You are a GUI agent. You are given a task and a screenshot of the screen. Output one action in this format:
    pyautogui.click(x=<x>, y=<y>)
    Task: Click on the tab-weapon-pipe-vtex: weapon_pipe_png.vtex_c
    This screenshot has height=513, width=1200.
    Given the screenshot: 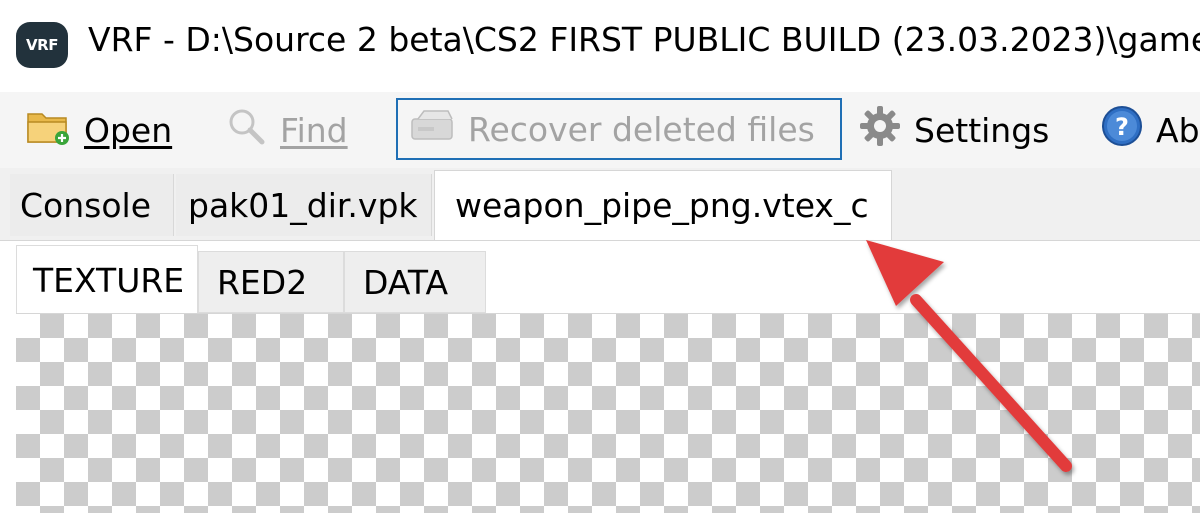 What is the action you would take?
    pyautogui.click(x=663, y=205)
    